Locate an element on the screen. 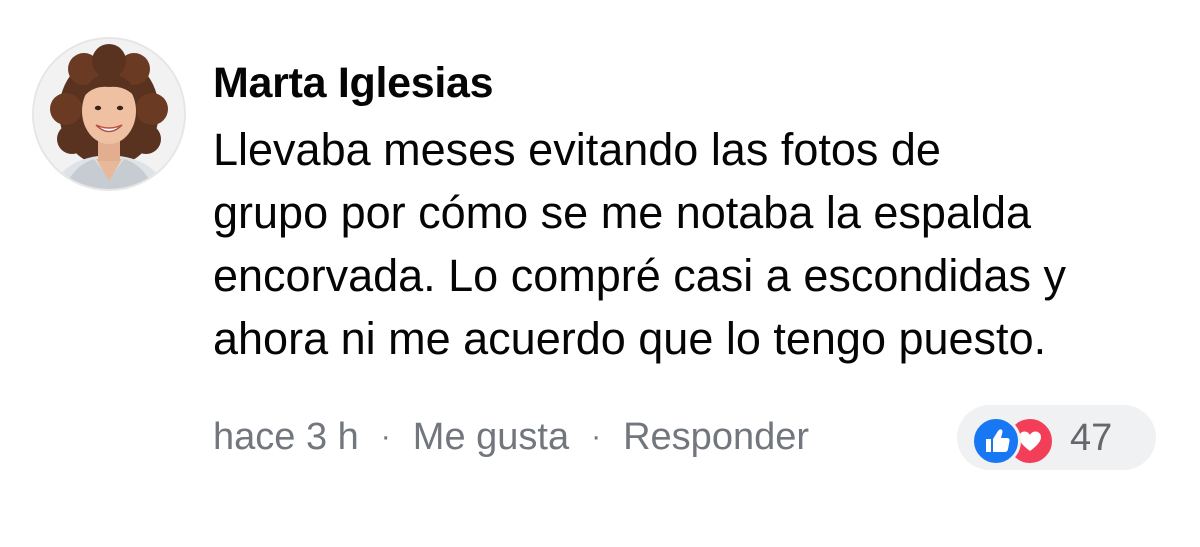 The width and height of the screenshot is (1200, 547). avatar is located at coordinates (109, 114).